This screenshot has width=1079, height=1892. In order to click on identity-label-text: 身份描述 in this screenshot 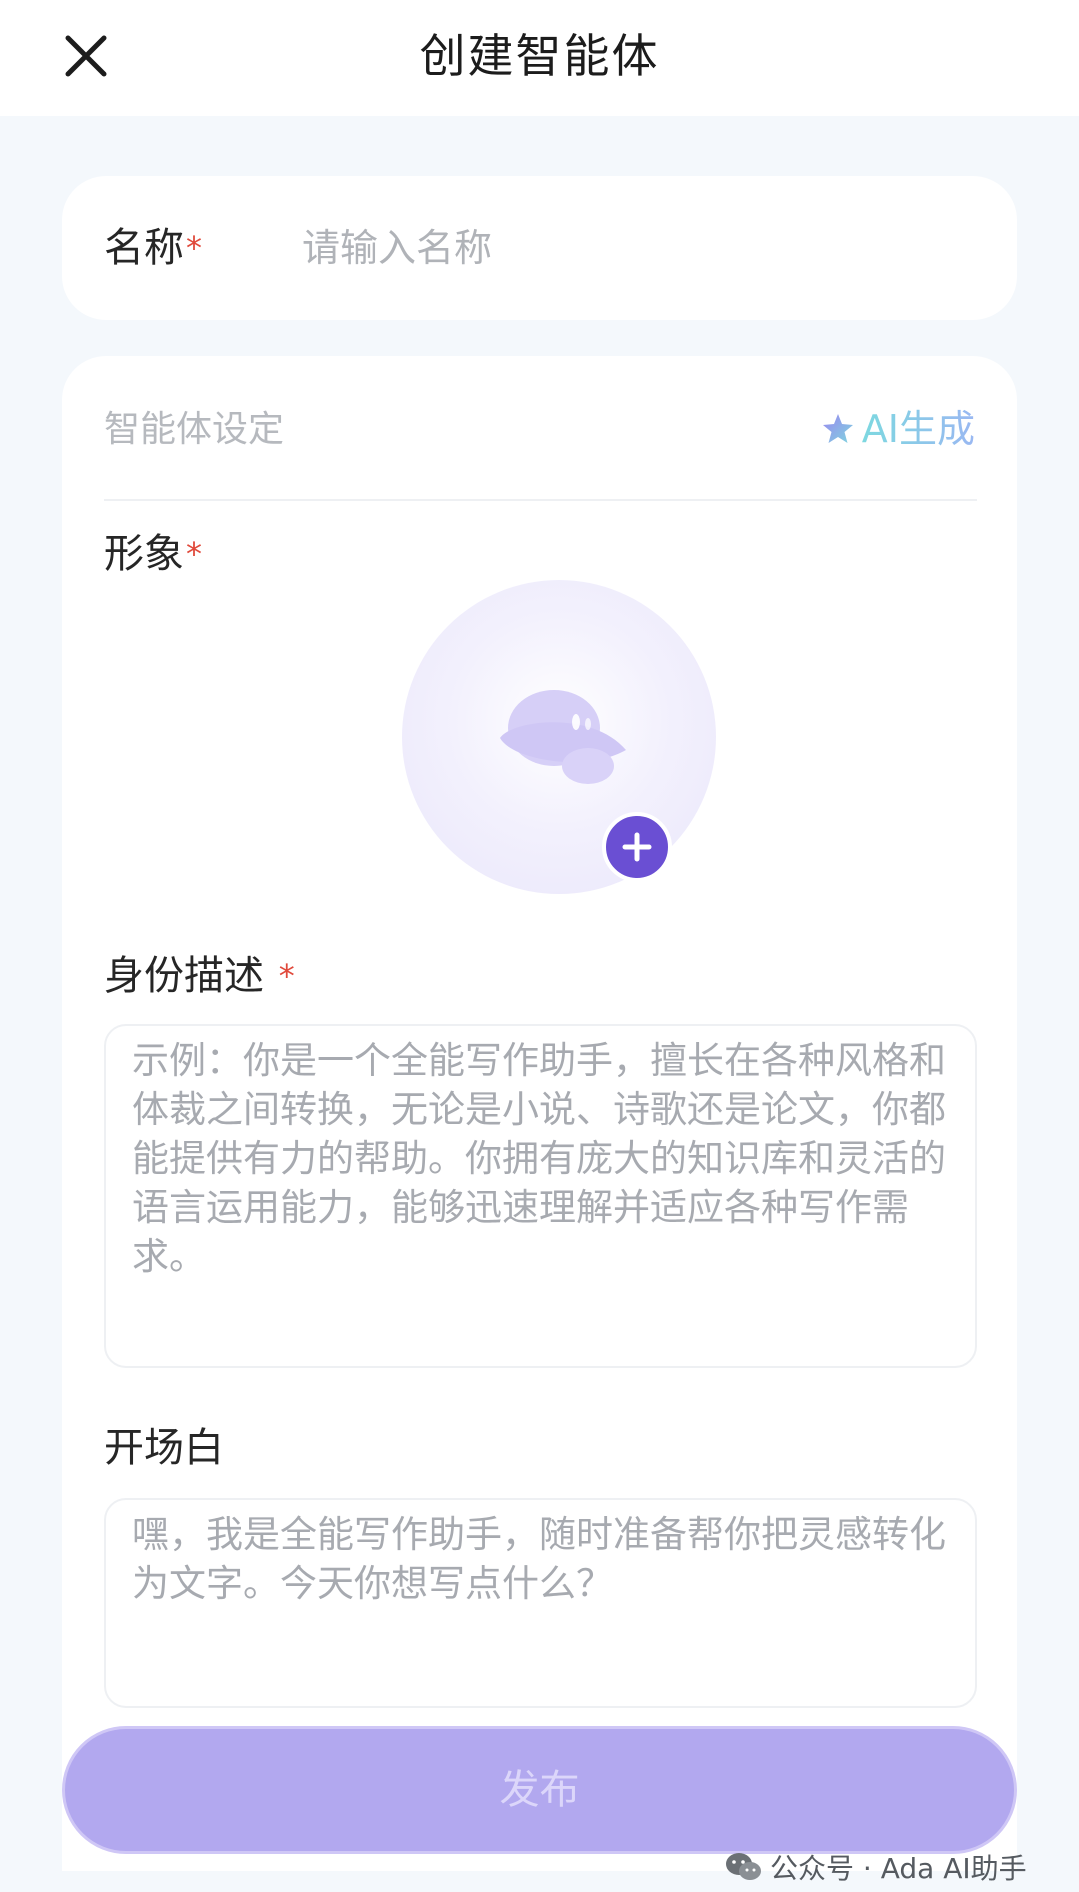, I will do `click(184, 976)`.